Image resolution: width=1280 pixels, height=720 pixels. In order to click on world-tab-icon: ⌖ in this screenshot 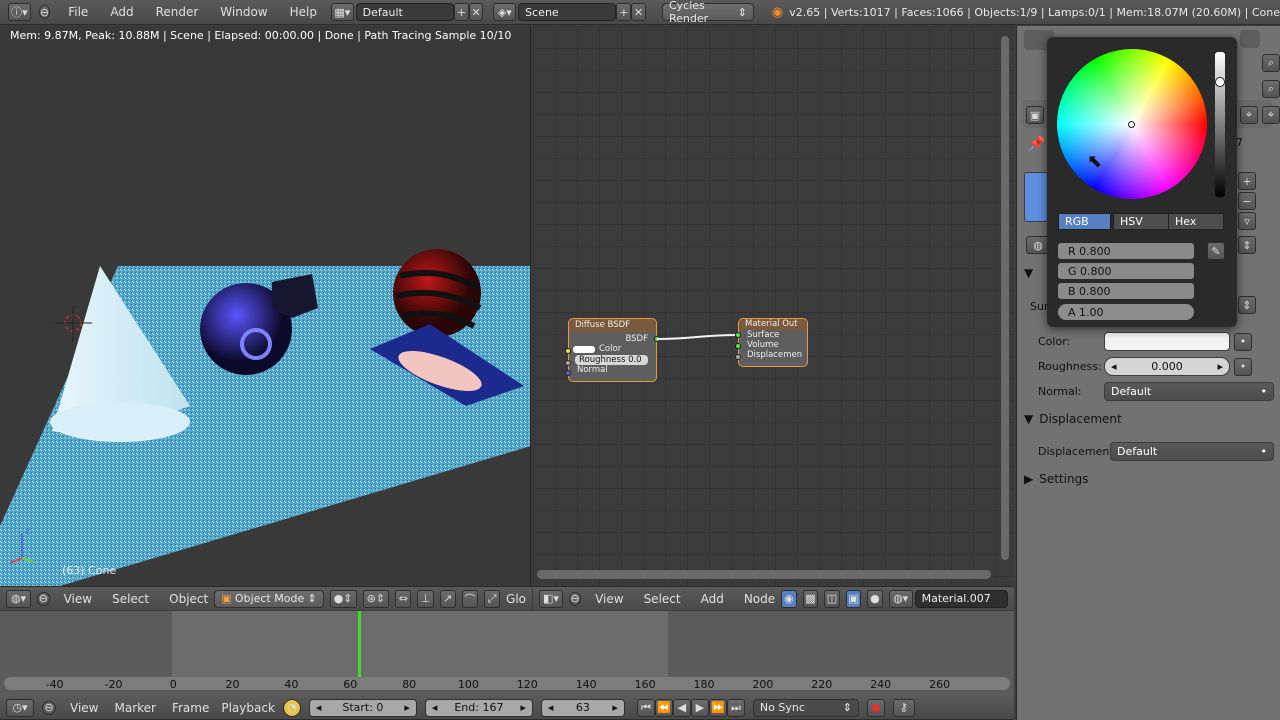, I will do `click(1271, 115)`.